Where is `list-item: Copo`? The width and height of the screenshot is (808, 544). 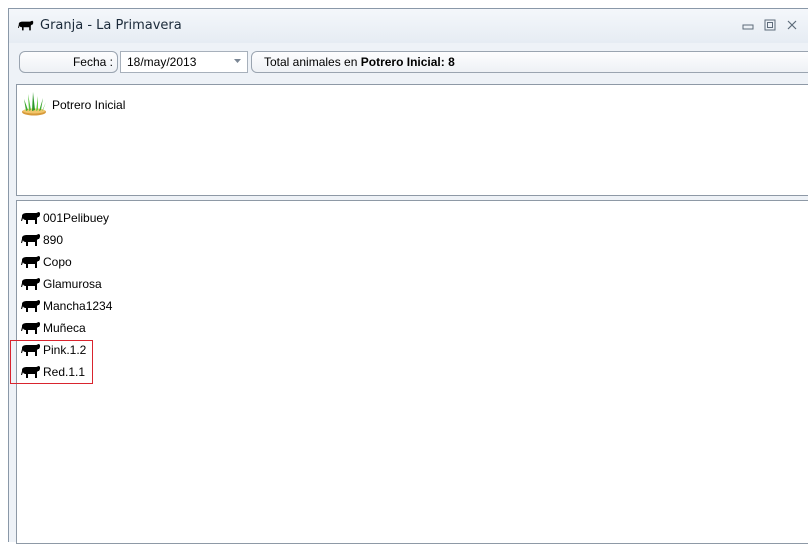
list-item: Copo is located at coordinates (101, 262).